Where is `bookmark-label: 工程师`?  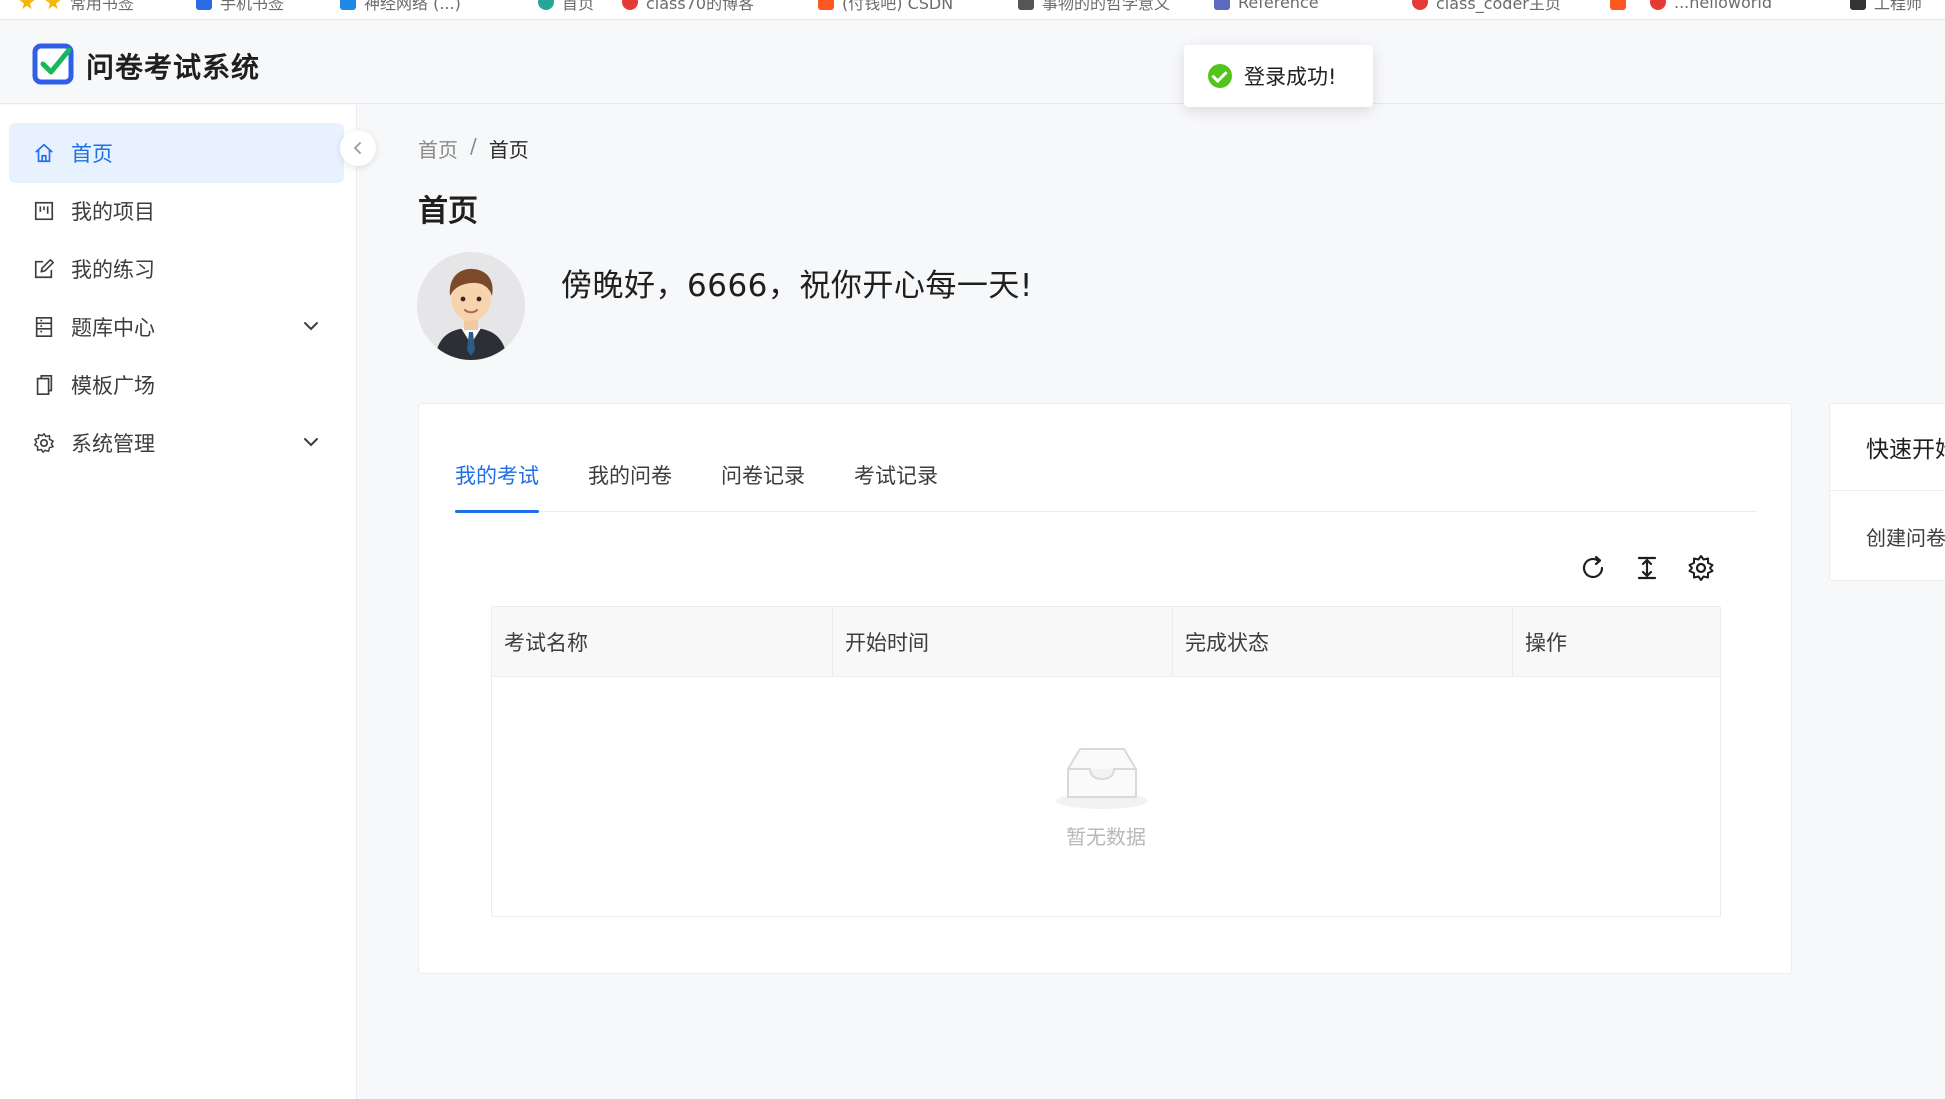
bookmark-label: 工程师 is located at coordinates (1898, 6).